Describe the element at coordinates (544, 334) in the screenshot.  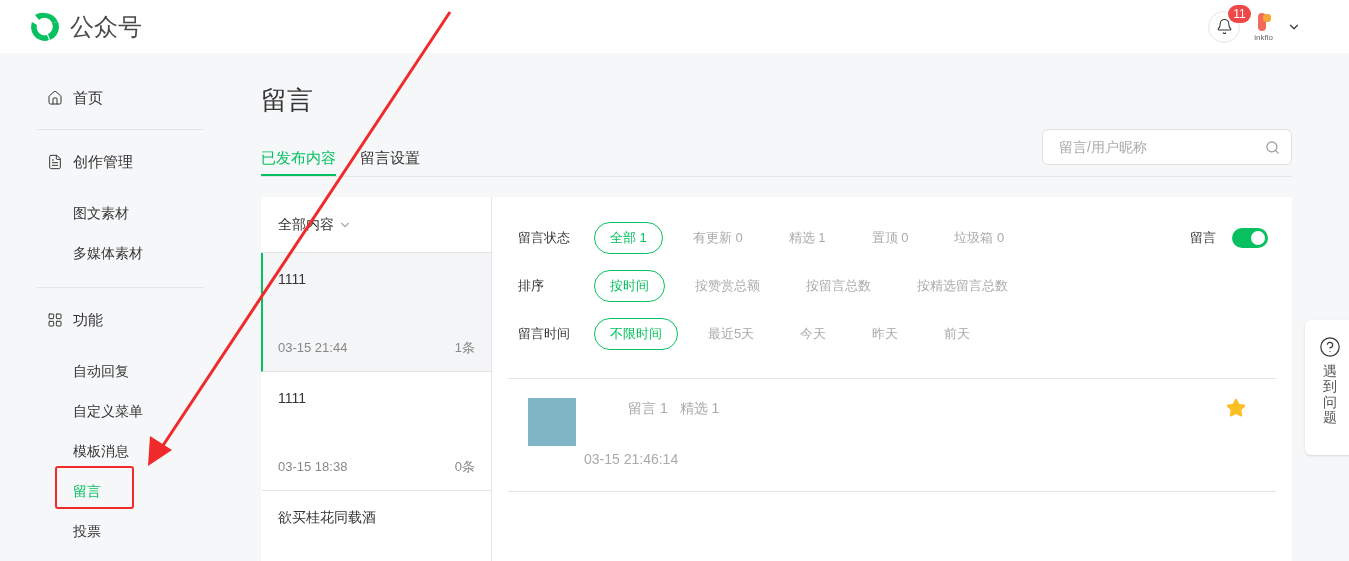
I see `filter-label: 留言时间` at that location.